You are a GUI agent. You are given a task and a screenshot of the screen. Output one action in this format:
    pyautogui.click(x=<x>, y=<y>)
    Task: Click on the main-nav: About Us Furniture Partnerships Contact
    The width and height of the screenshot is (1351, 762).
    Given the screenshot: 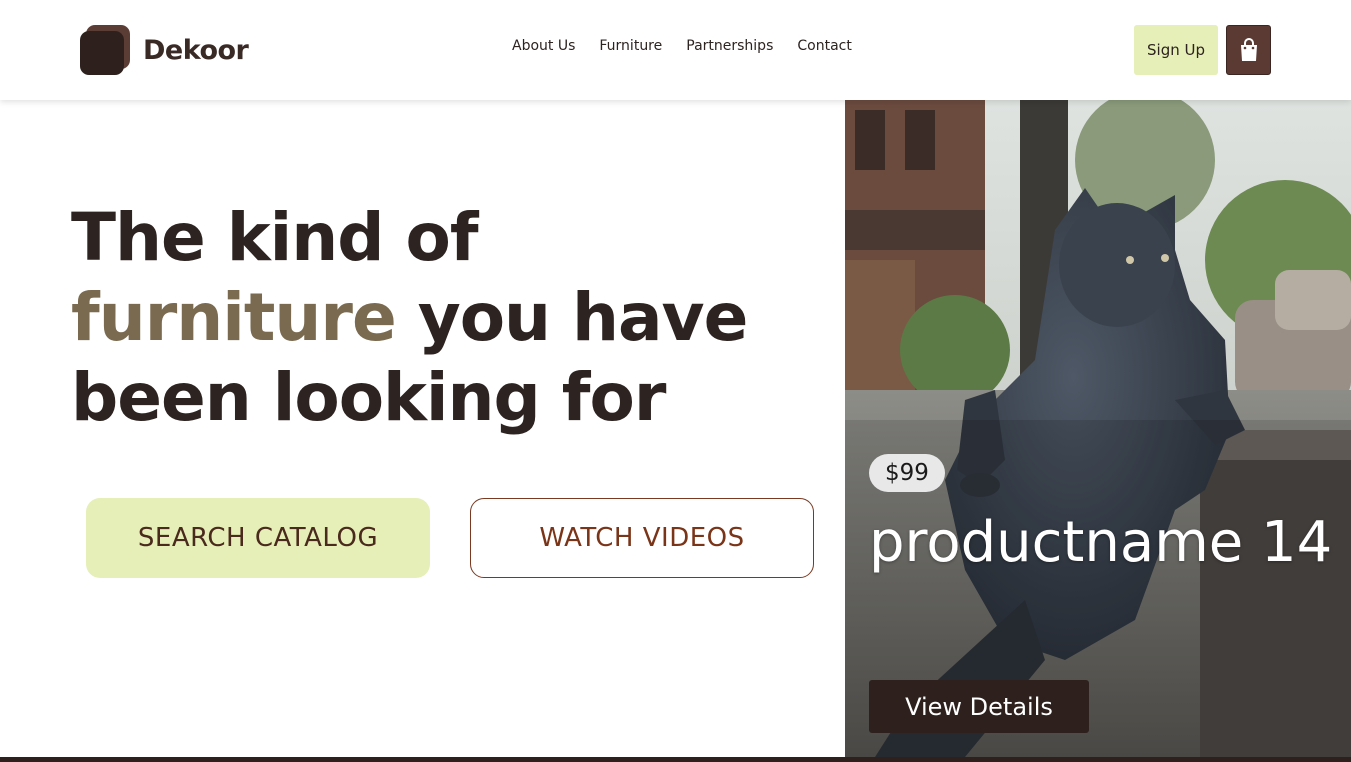 What is the action you would take?
    pyautogui.click(x=682, y=46)
    